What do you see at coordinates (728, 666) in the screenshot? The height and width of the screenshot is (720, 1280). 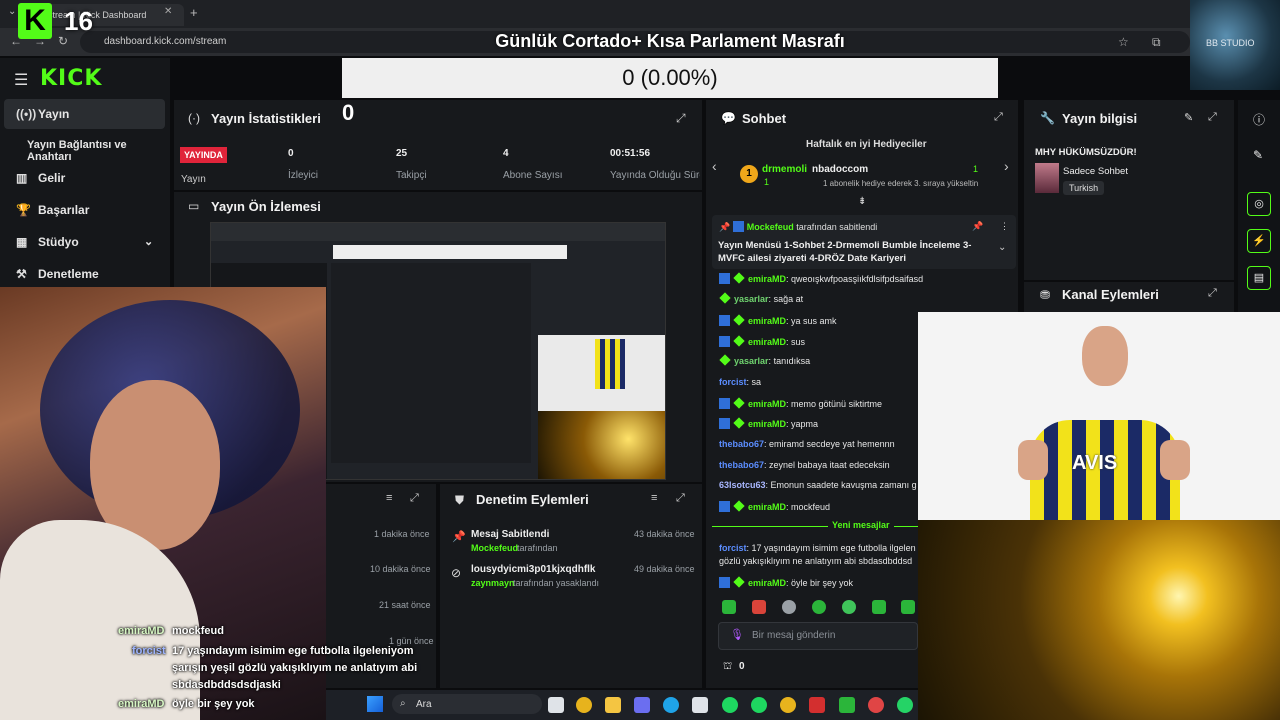 I see `user-icon: ⛫` at bounding box center [728, 666].